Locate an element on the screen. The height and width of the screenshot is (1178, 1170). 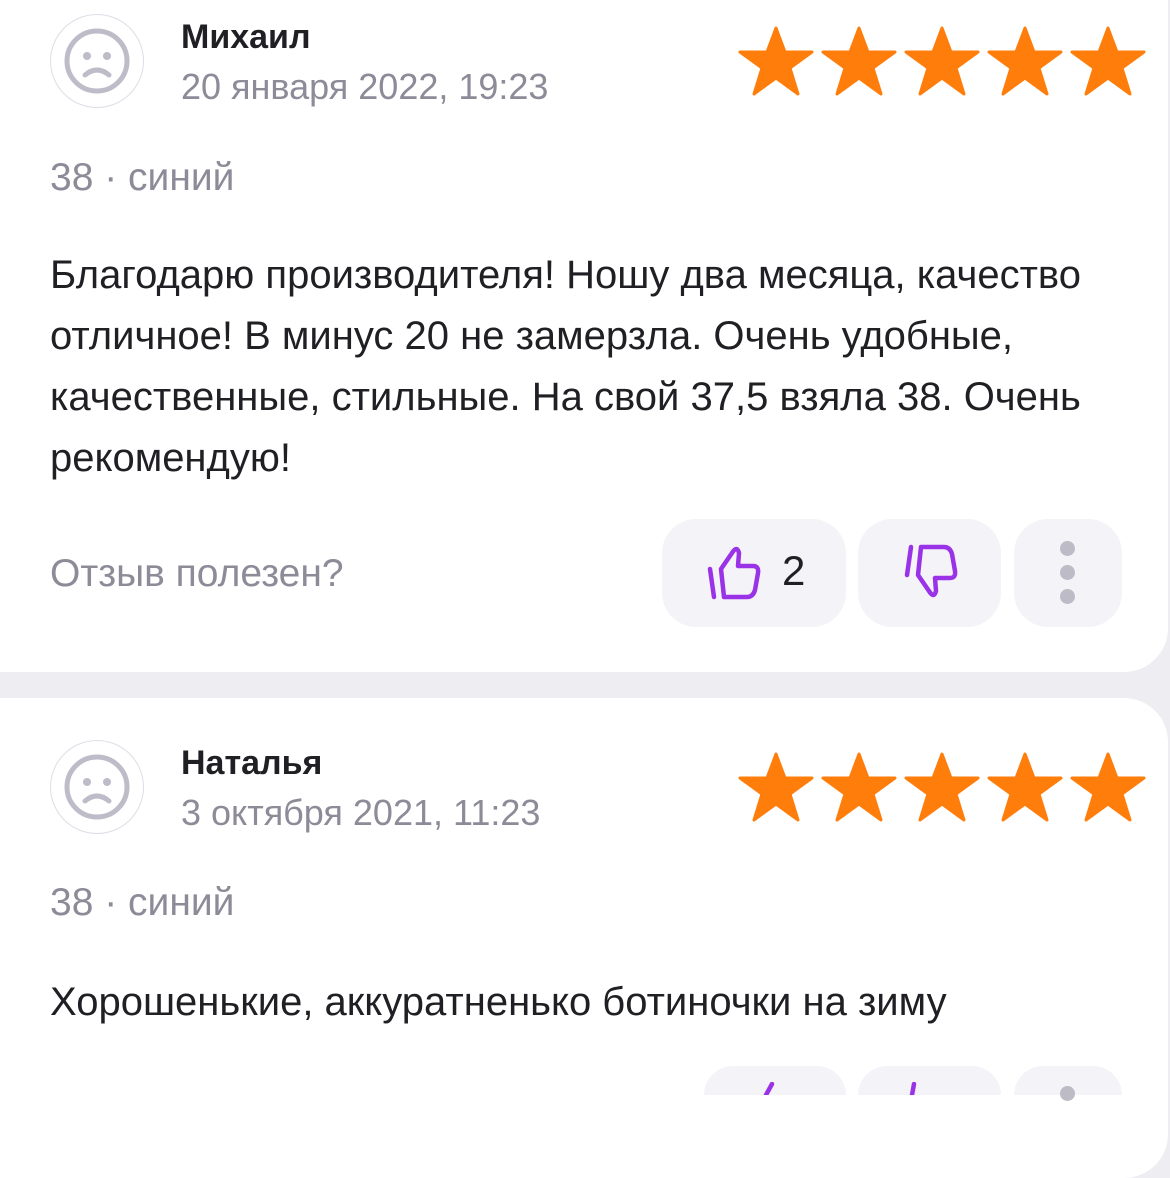
helpful-prompt: Отзыв полезен? is located at coordinates (197, 573).